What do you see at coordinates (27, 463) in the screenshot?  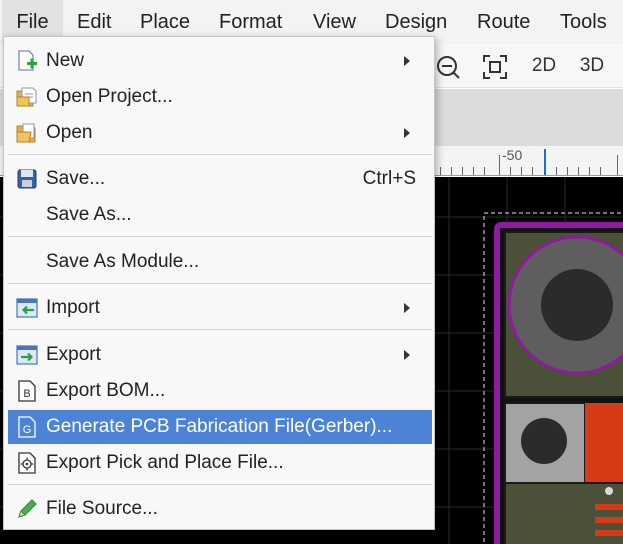 I see `pick-place-icon` at bounding box center [27, 463].